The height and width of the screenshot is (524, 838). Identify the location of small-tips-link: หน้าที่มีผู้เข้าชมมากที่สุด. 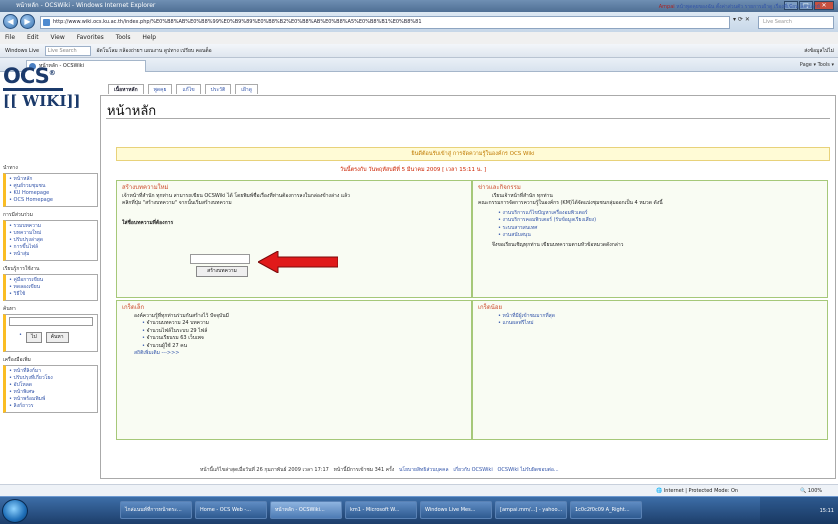
(529, 316).